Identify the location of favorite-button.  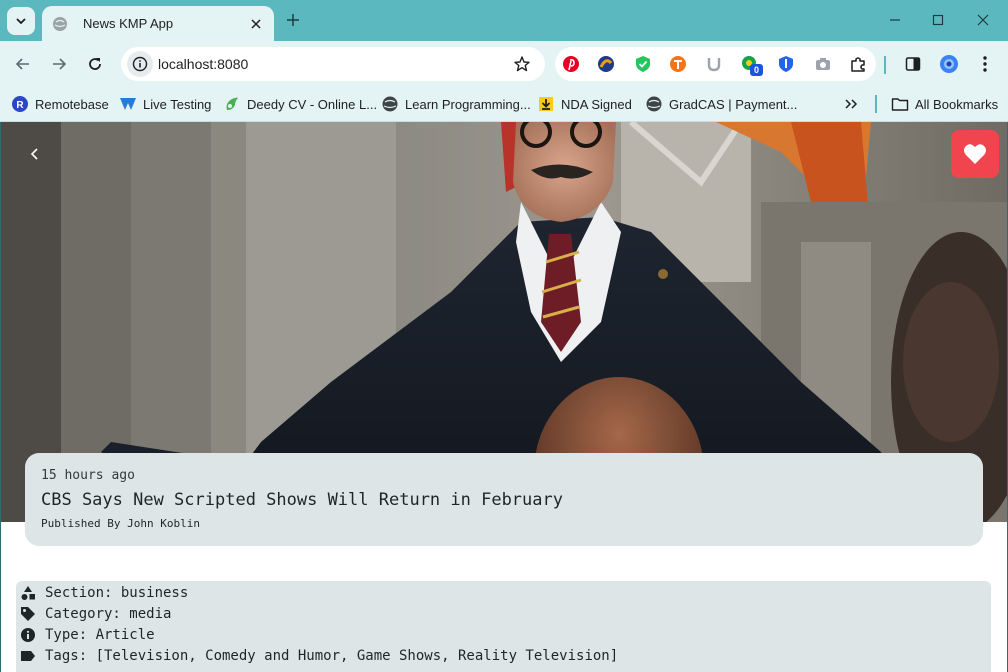
(975, 154).